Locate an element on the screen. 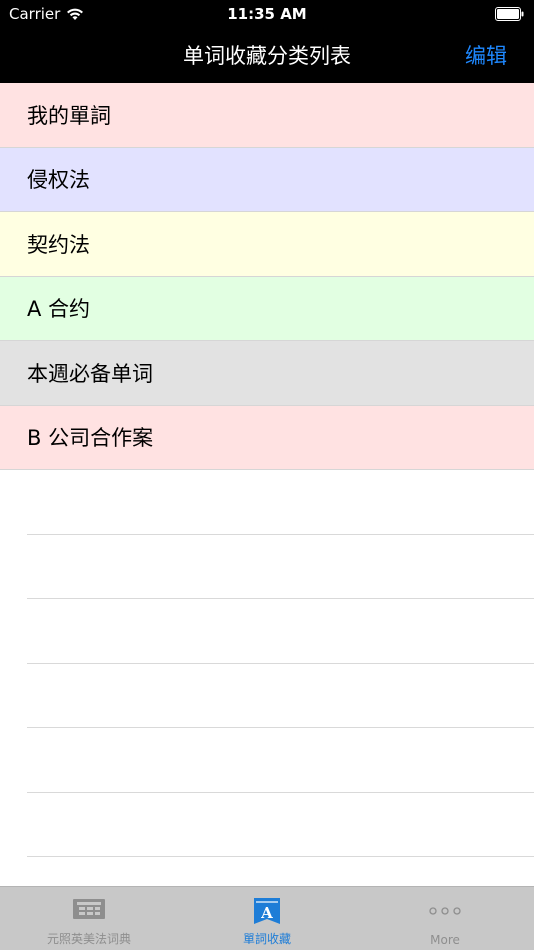 Image resolution: width=534 pixels, height=950 pixels. category-label: 我的單詞 is located at coordinates (69, 115).